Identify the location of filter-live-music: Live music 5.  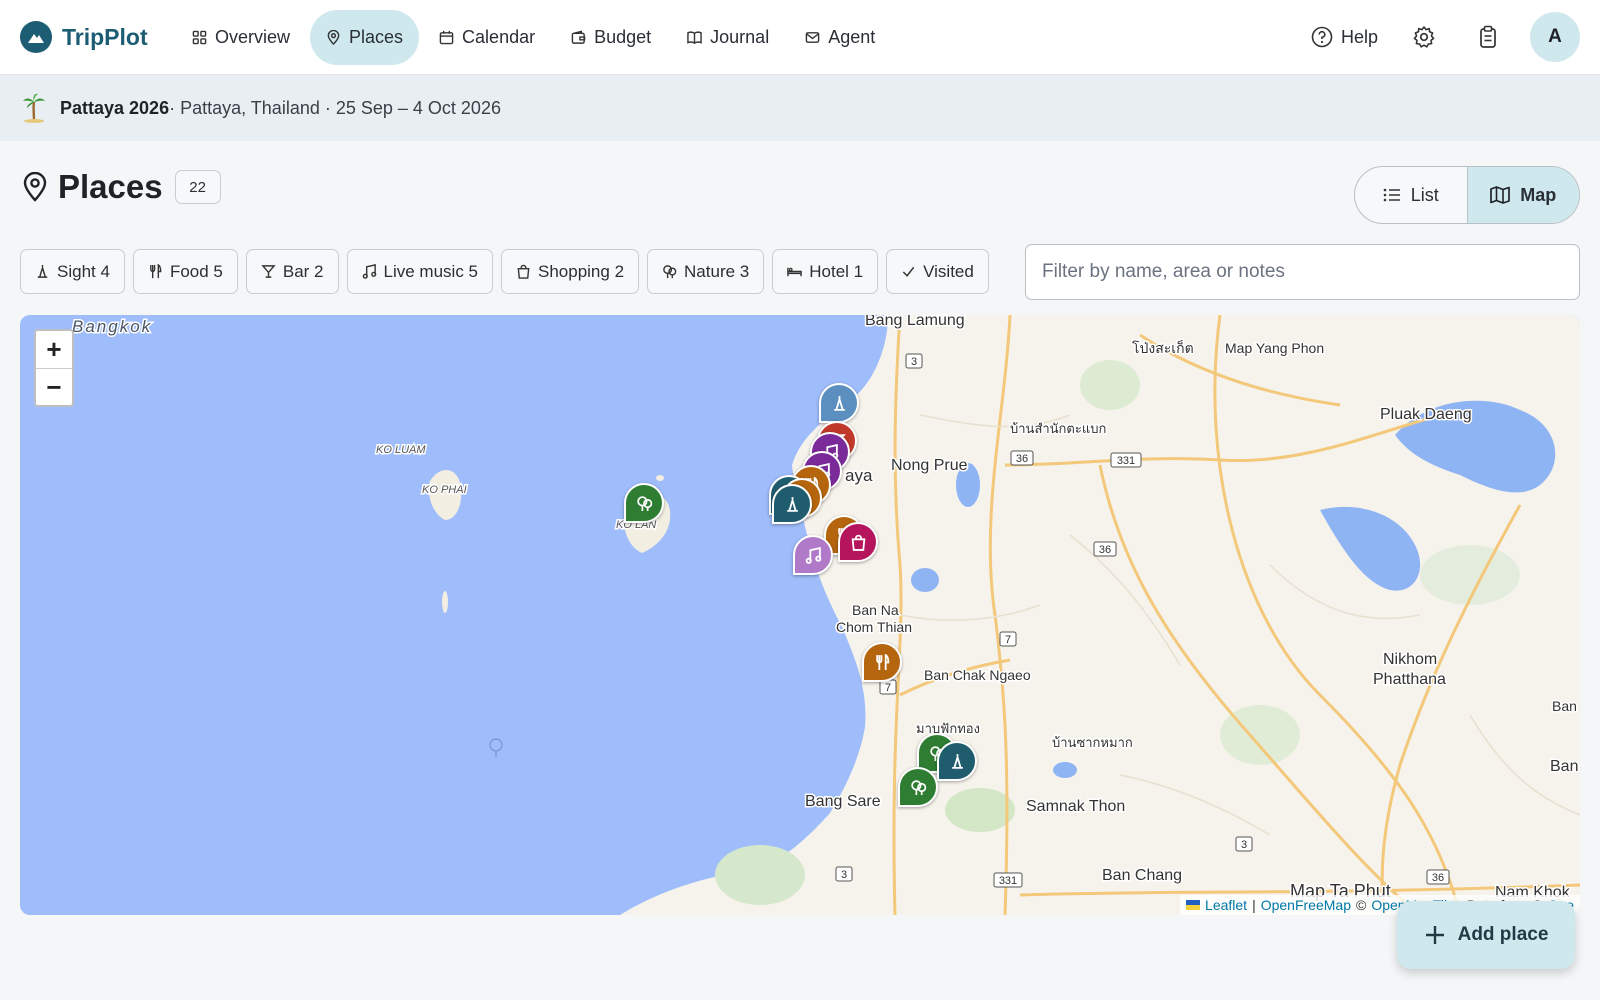
(419, 271).